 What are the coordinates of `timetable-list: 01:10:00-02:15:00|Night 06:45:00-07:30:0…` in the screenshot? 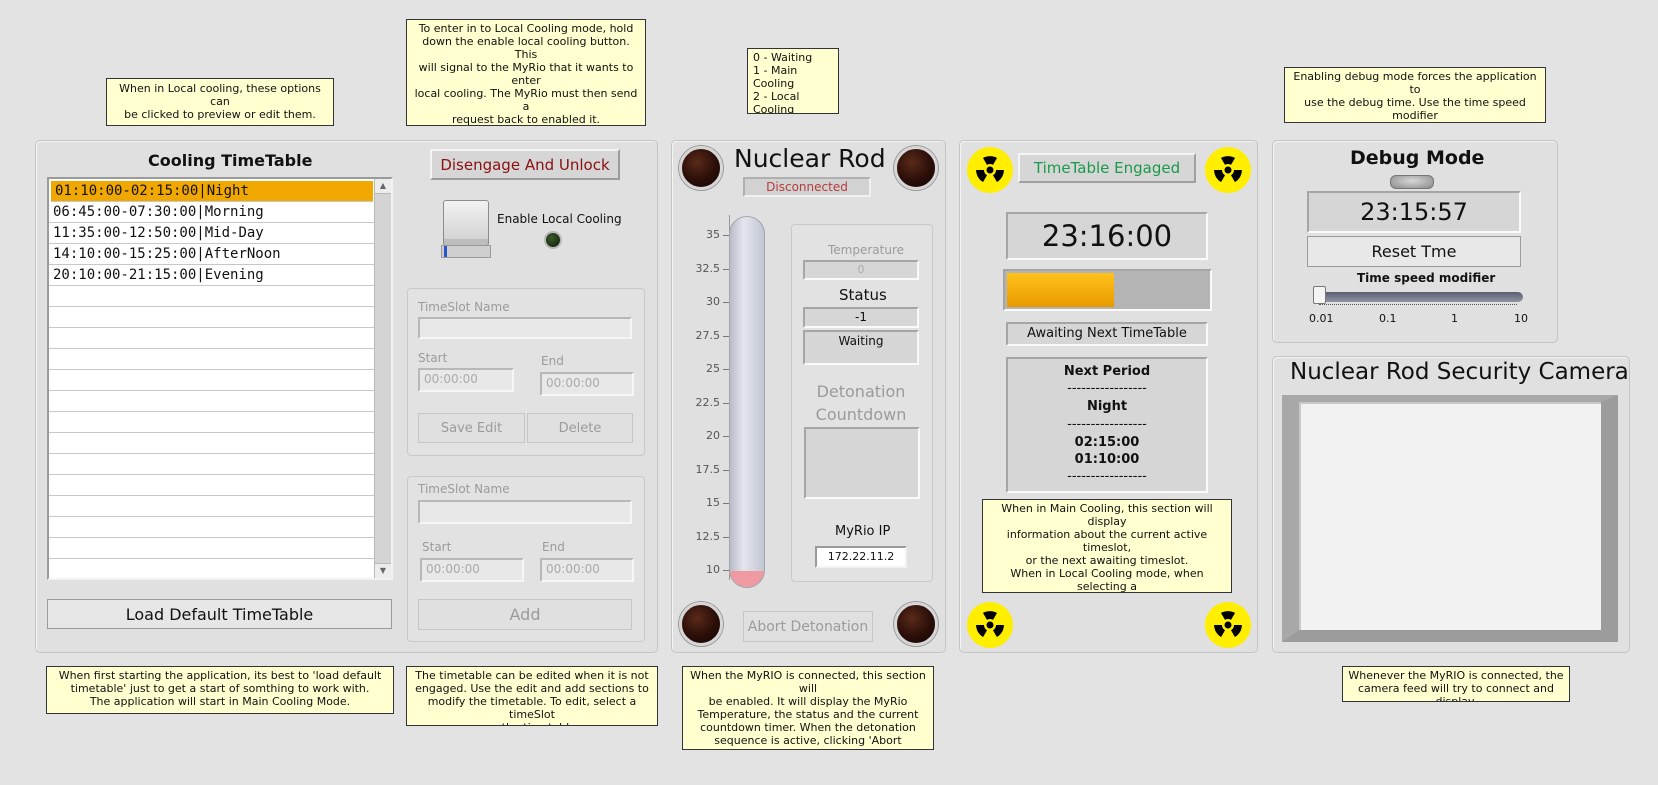 It's located at (220, 378).